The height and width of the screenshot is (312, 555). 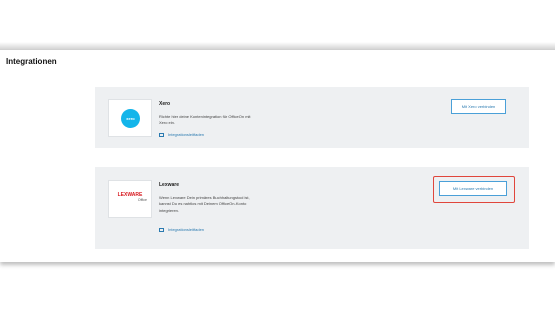 I want to click on xero-logo-box: xero, so click(x=130, y=118).